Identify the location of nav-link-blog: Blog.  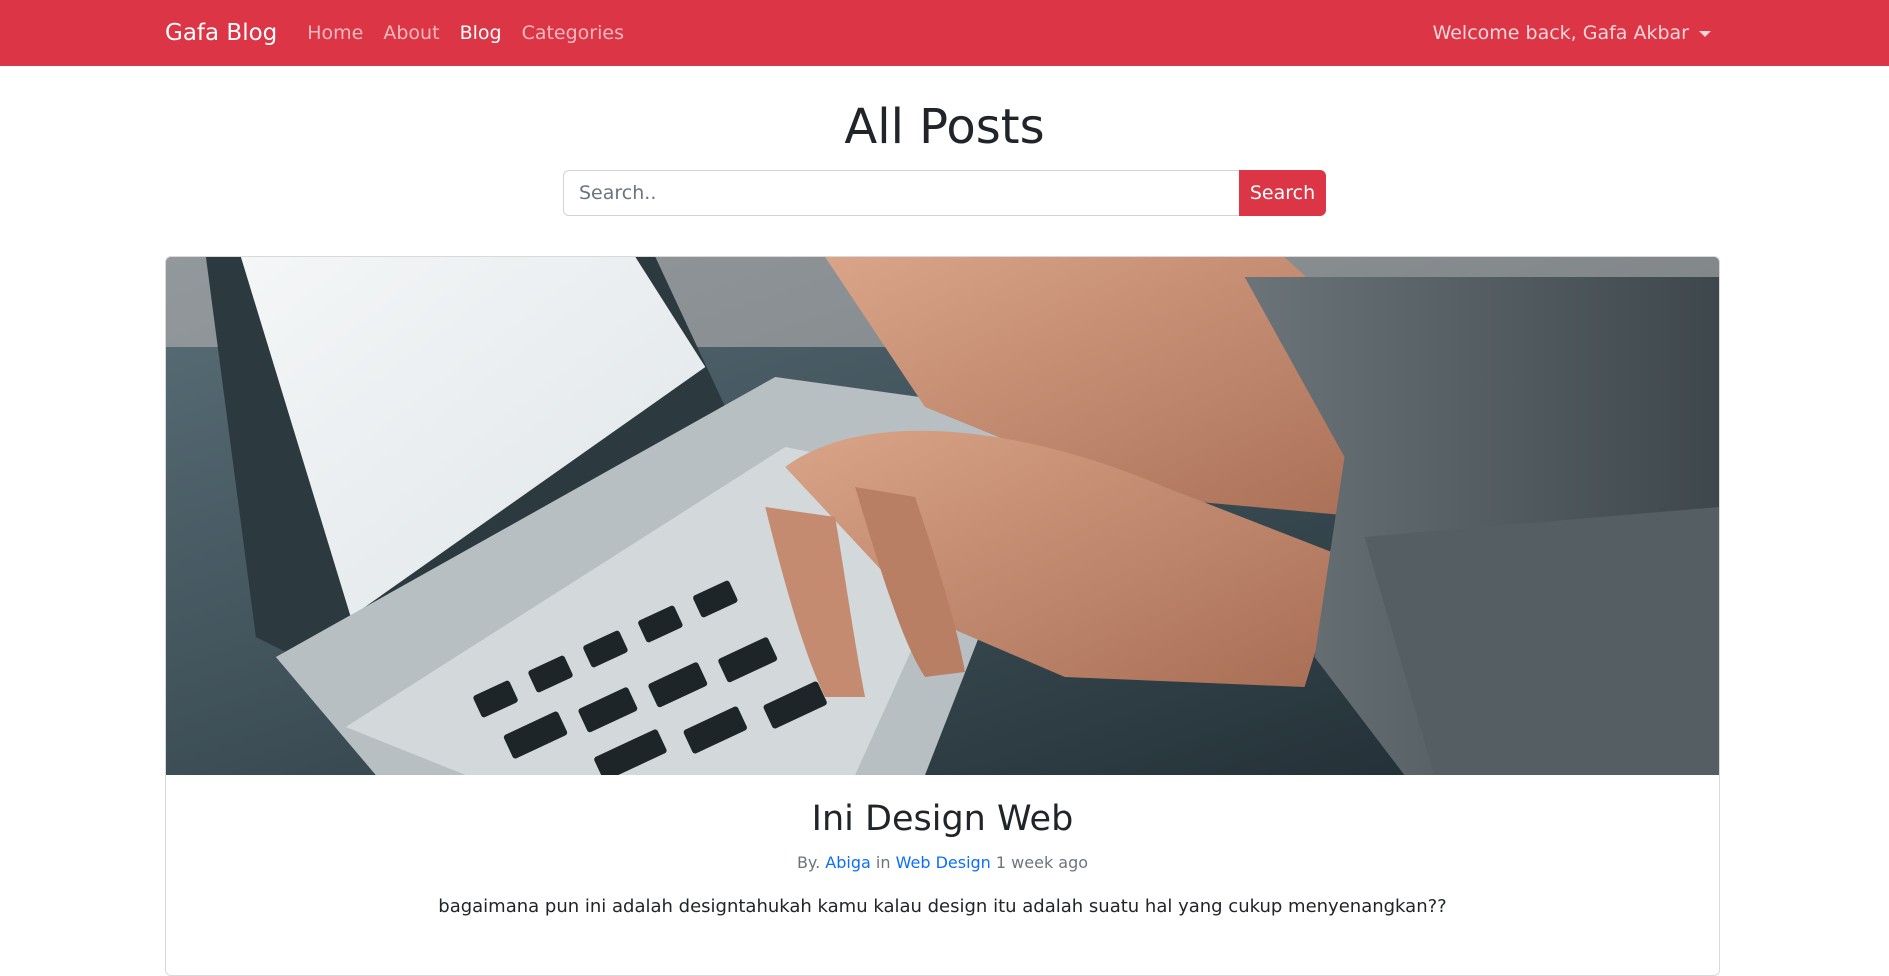
(481, 33).